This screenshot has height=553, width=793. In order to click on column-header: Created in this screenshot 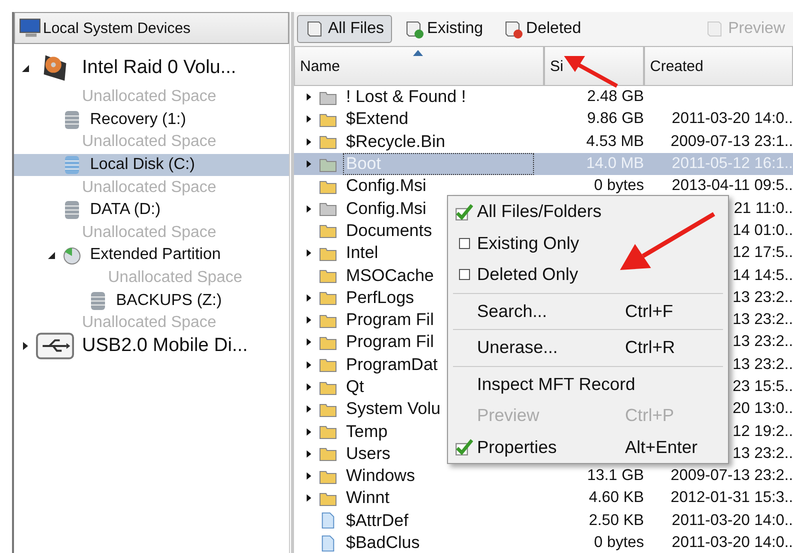, I will do `click(718, 66)`.